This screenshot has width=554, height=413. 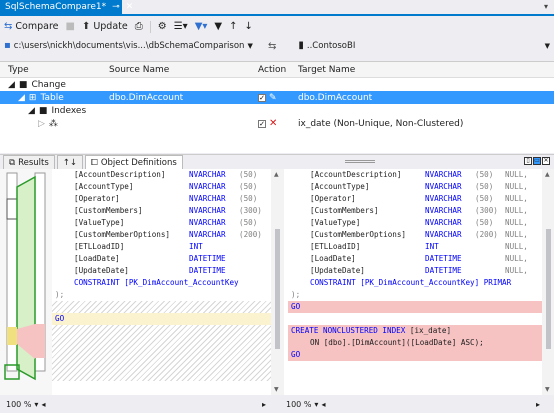 What do you see at coordinates (12, 336) in the screenshot?
I see `source-diff-marker` at bounding box center [12, 336].